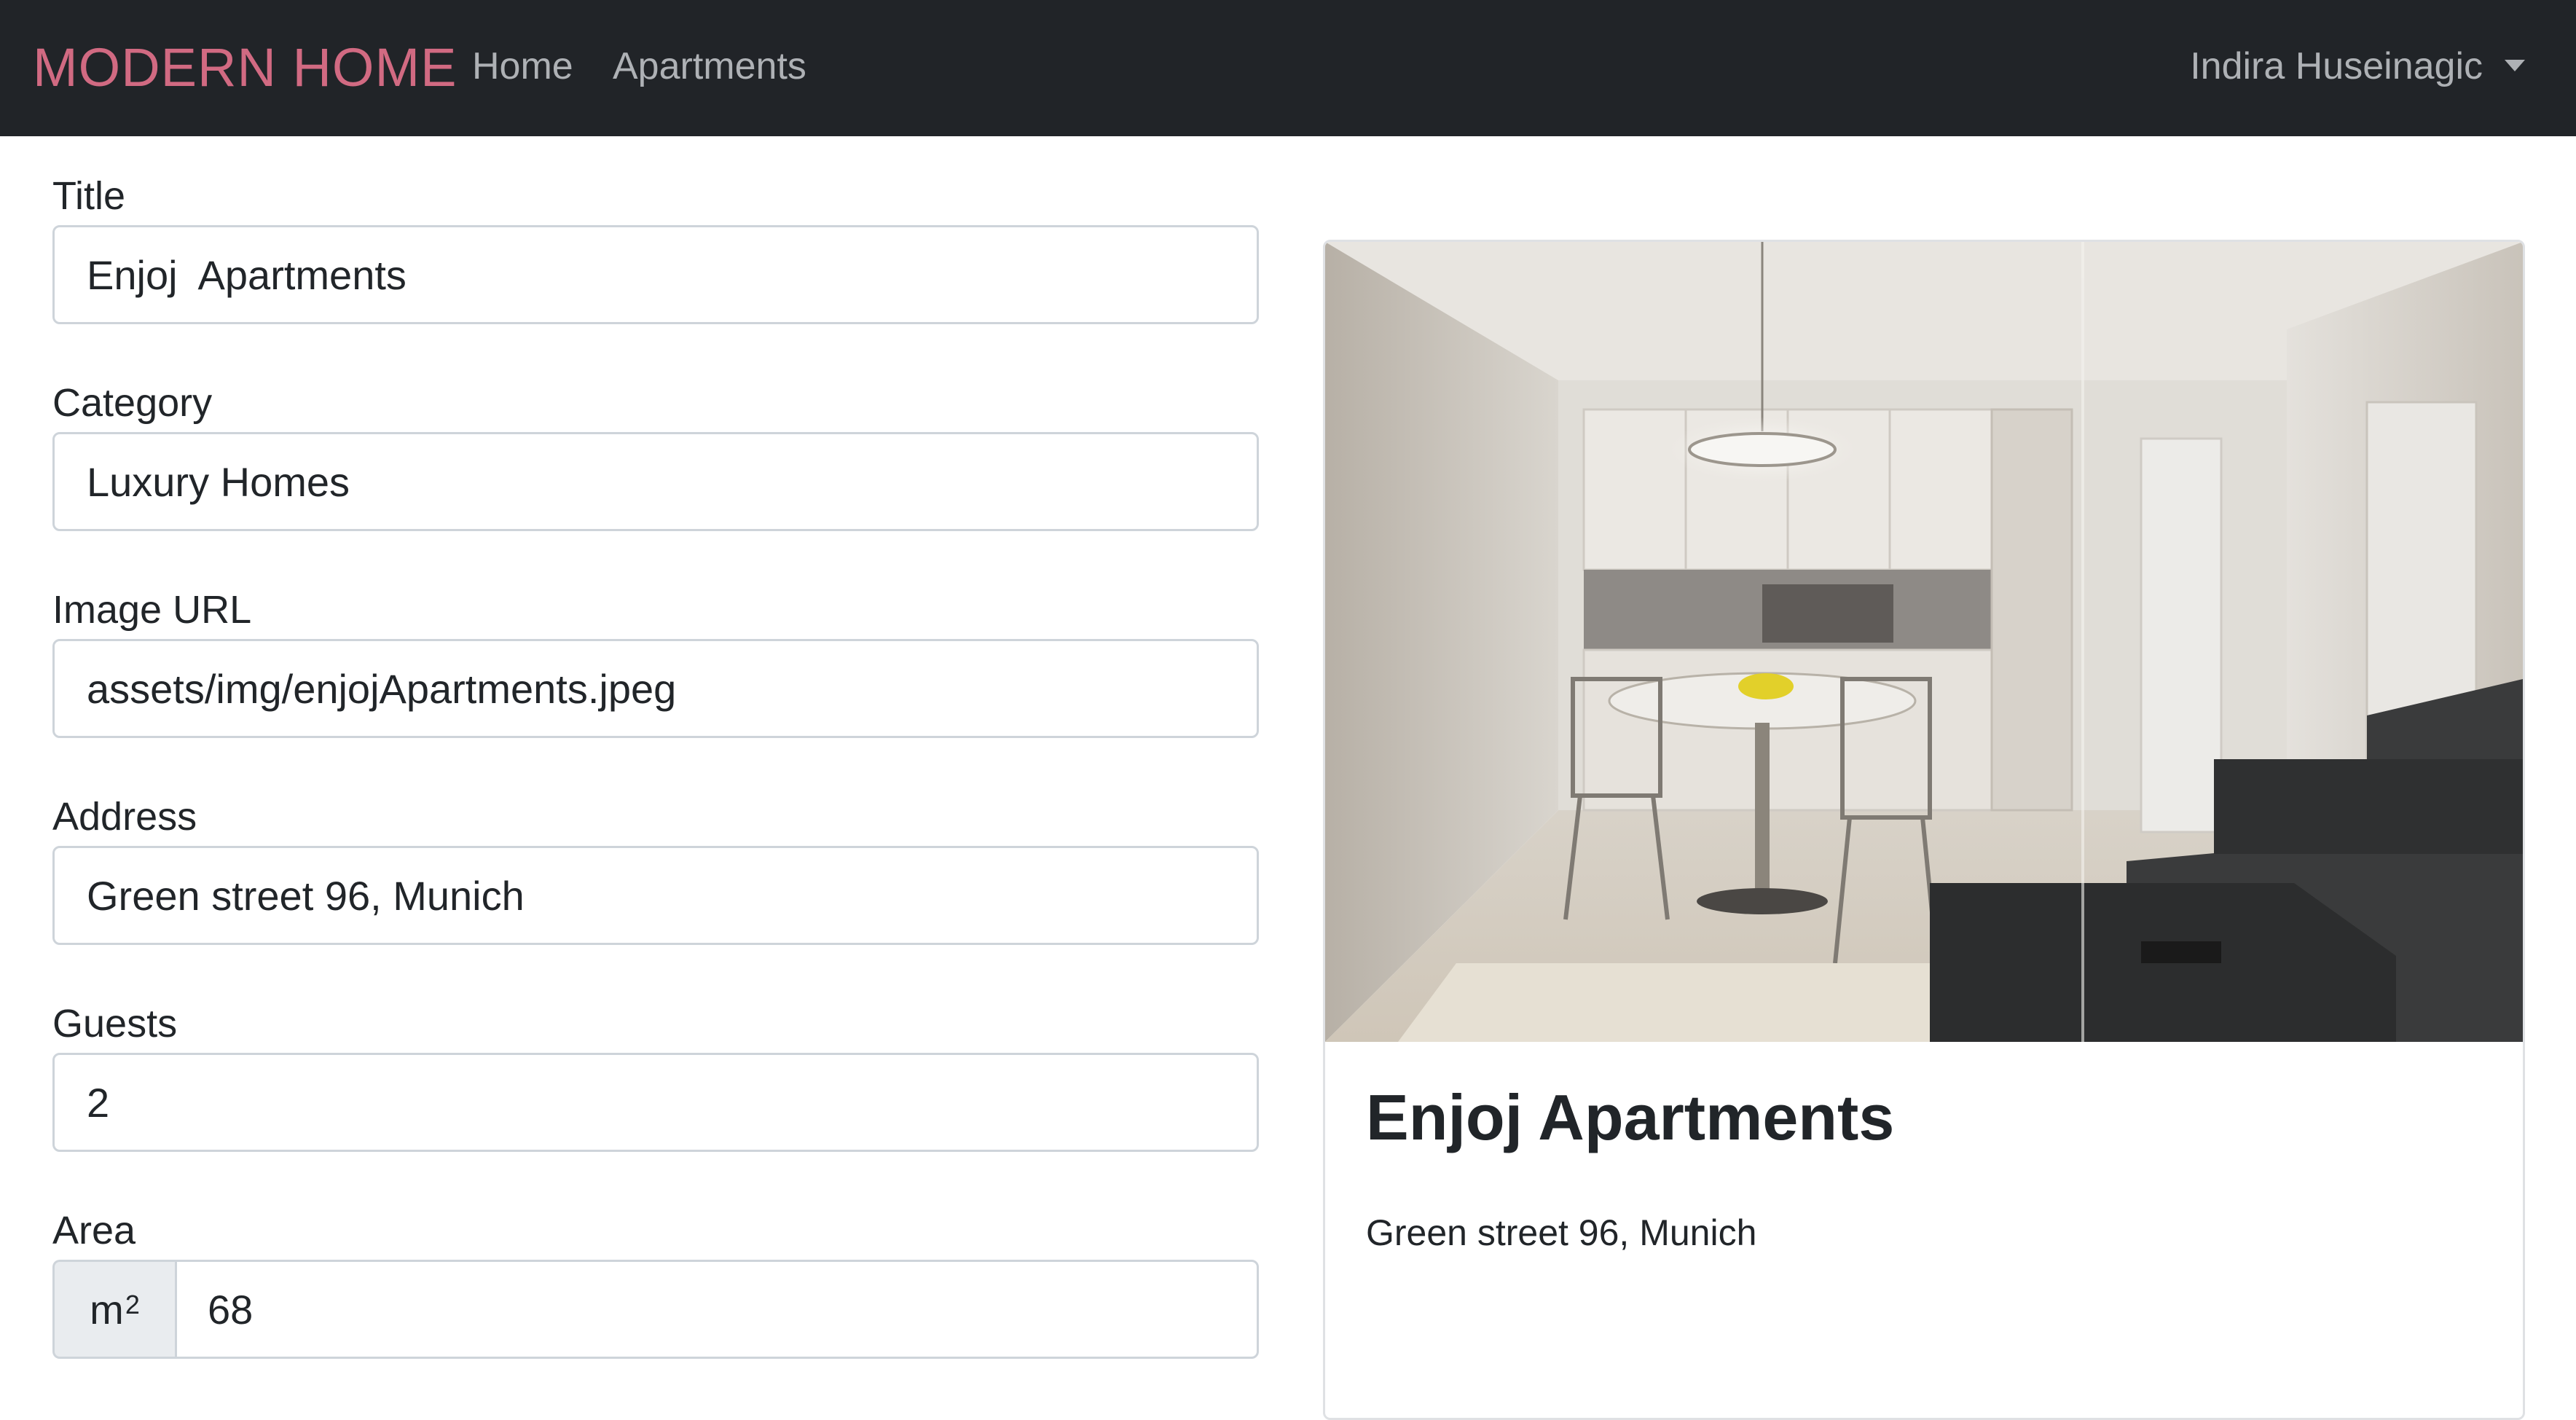 The image size is (2576, 1420). I want to click on area-unit-addon: m2, so click(113, 1309).